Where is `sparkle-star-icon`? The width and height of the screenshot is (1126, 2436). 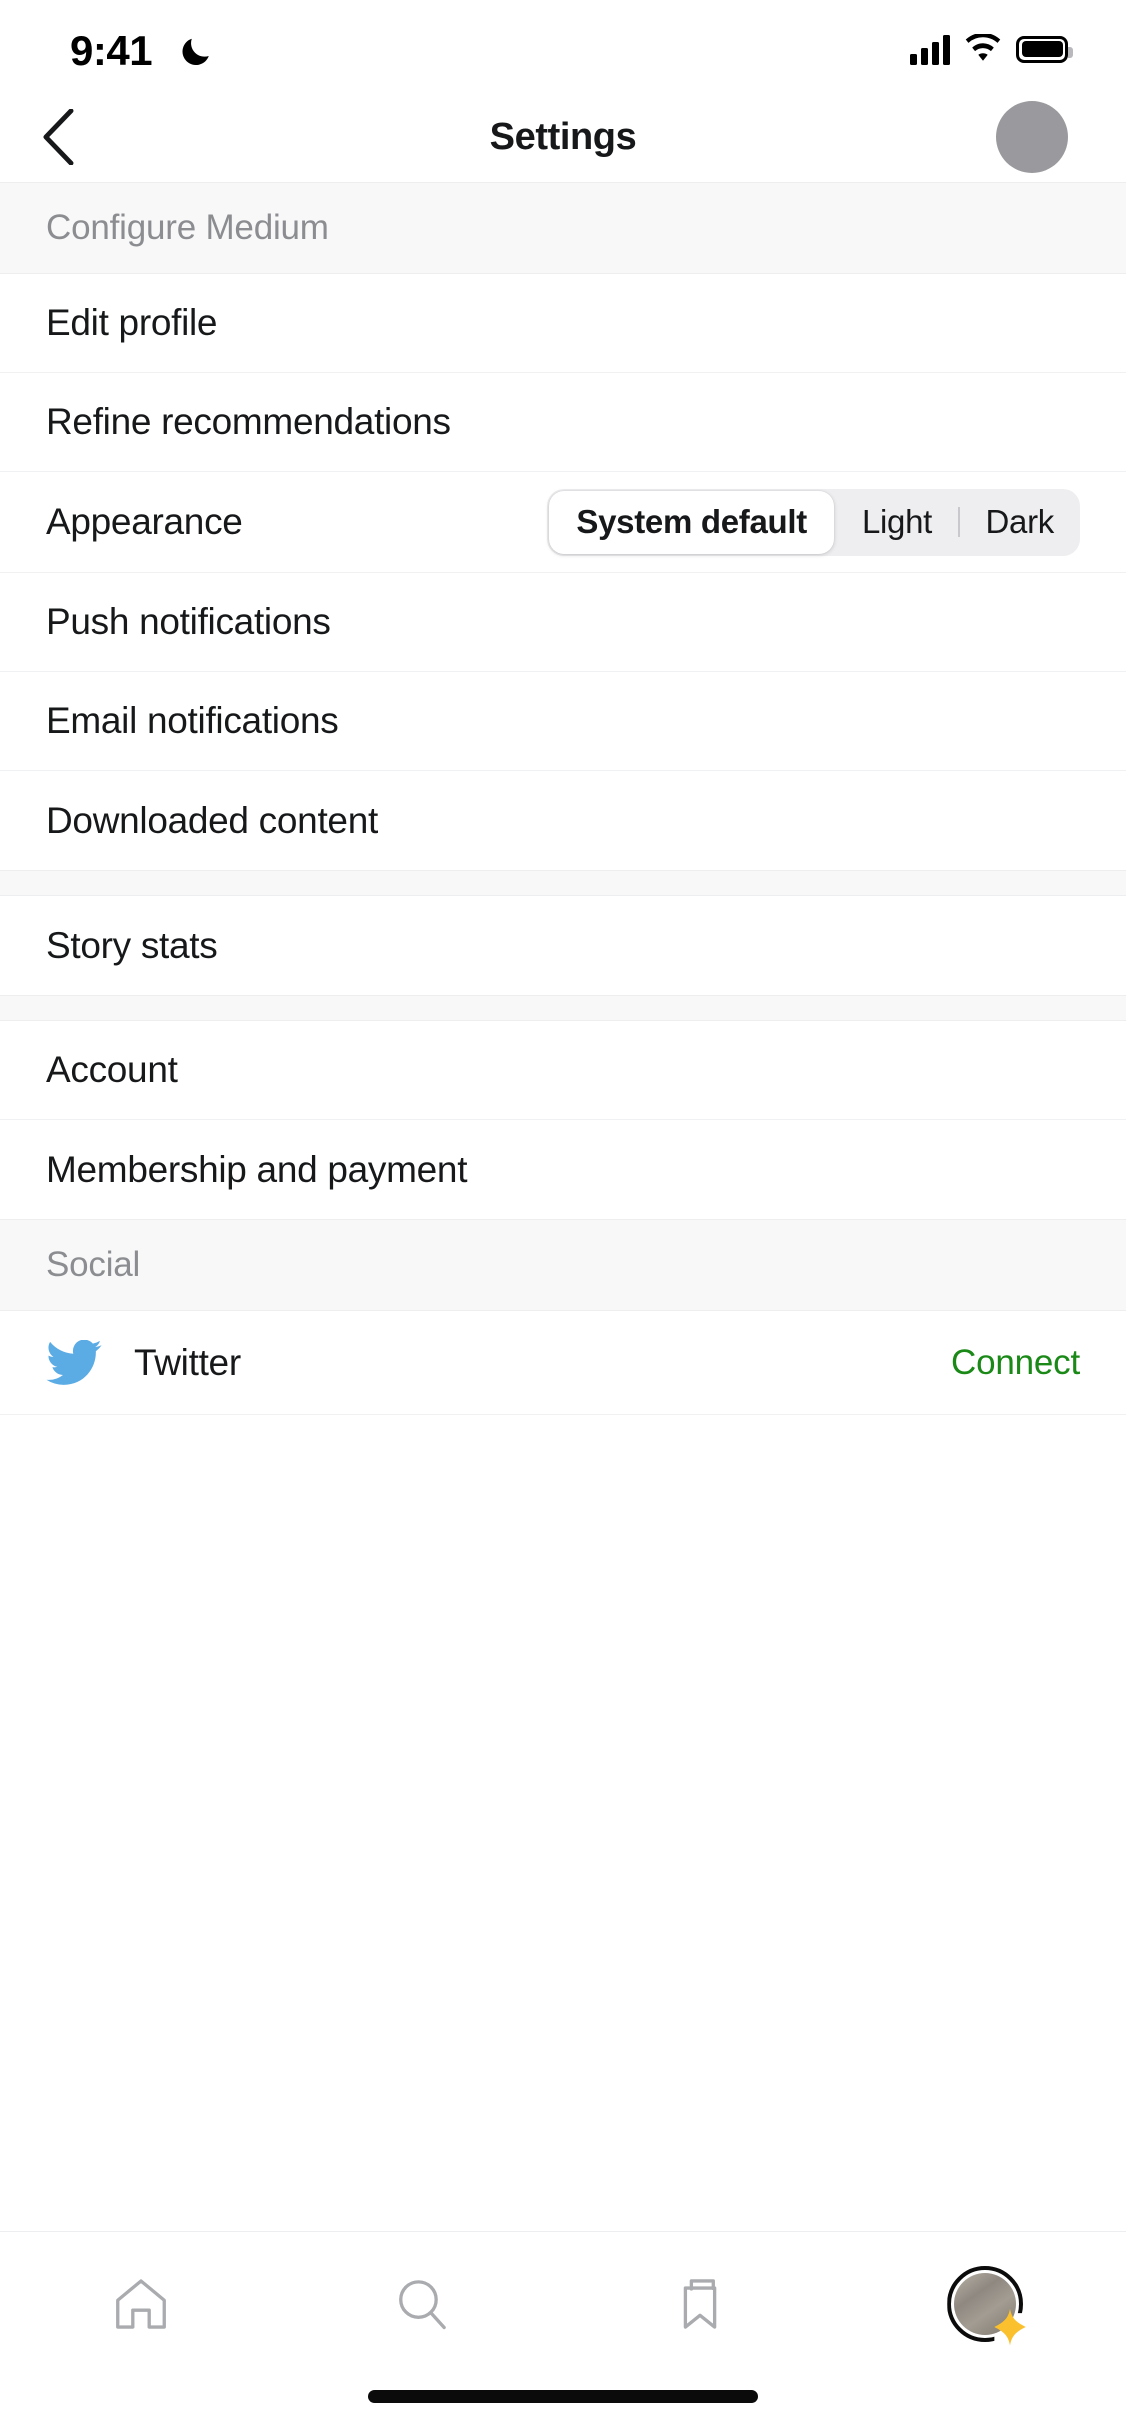 sparkle-star-icon is located at coordinates (1010, 2327).